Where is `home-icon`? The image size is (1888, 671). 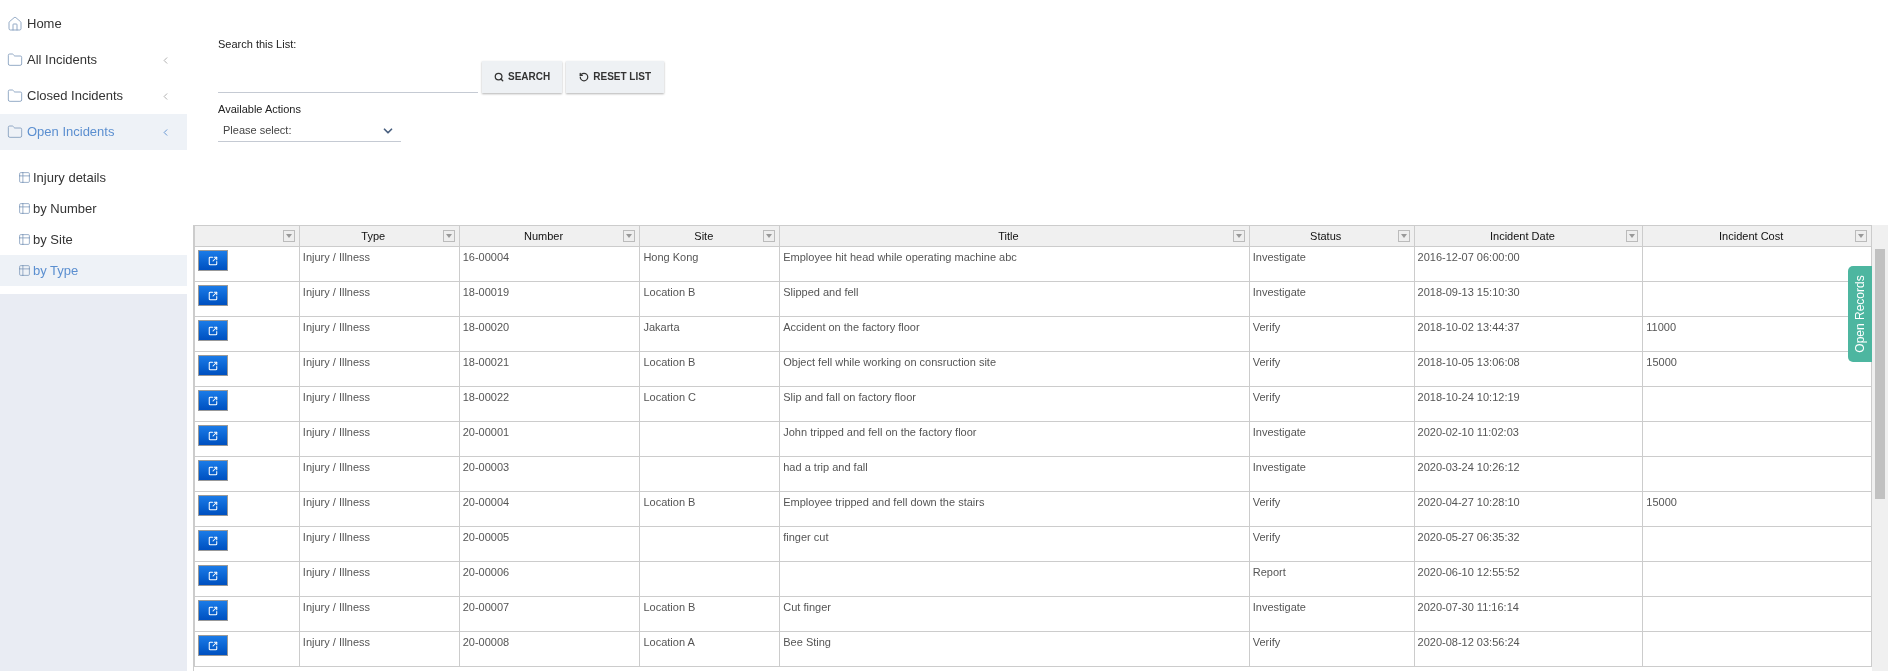 home-icon is located at coordinates (15, 24).